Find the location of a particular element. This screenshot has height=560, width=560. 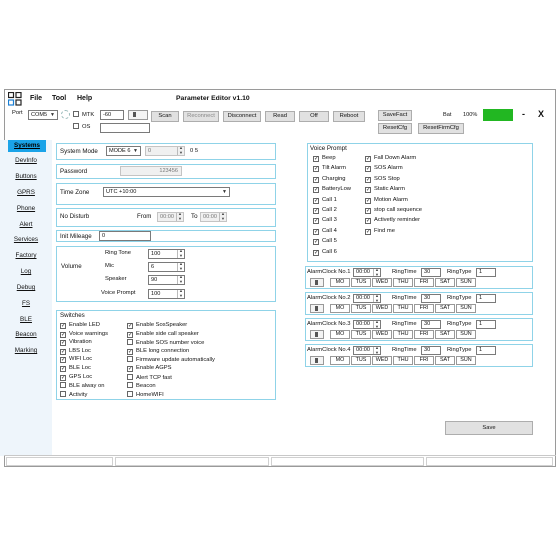

sidebar-item-buttons: Buttons is located at coordinates (26, 177).